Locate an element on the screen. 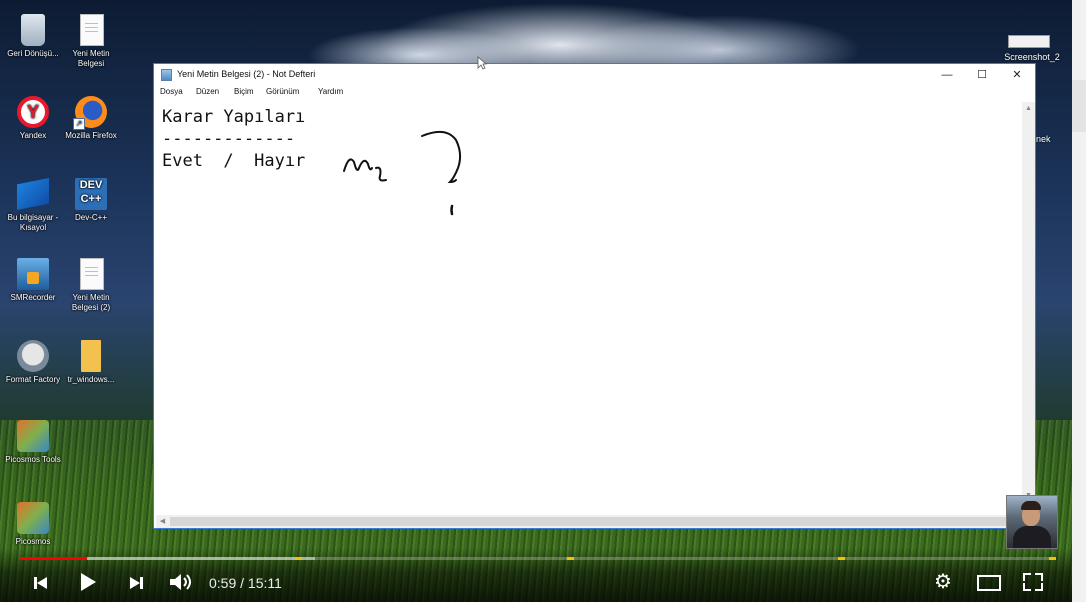 Image resolution: width=1086 pixels, height=602 pixels. desktop-icon-picosmos: Picosmos is located at coordinates (33, 524).